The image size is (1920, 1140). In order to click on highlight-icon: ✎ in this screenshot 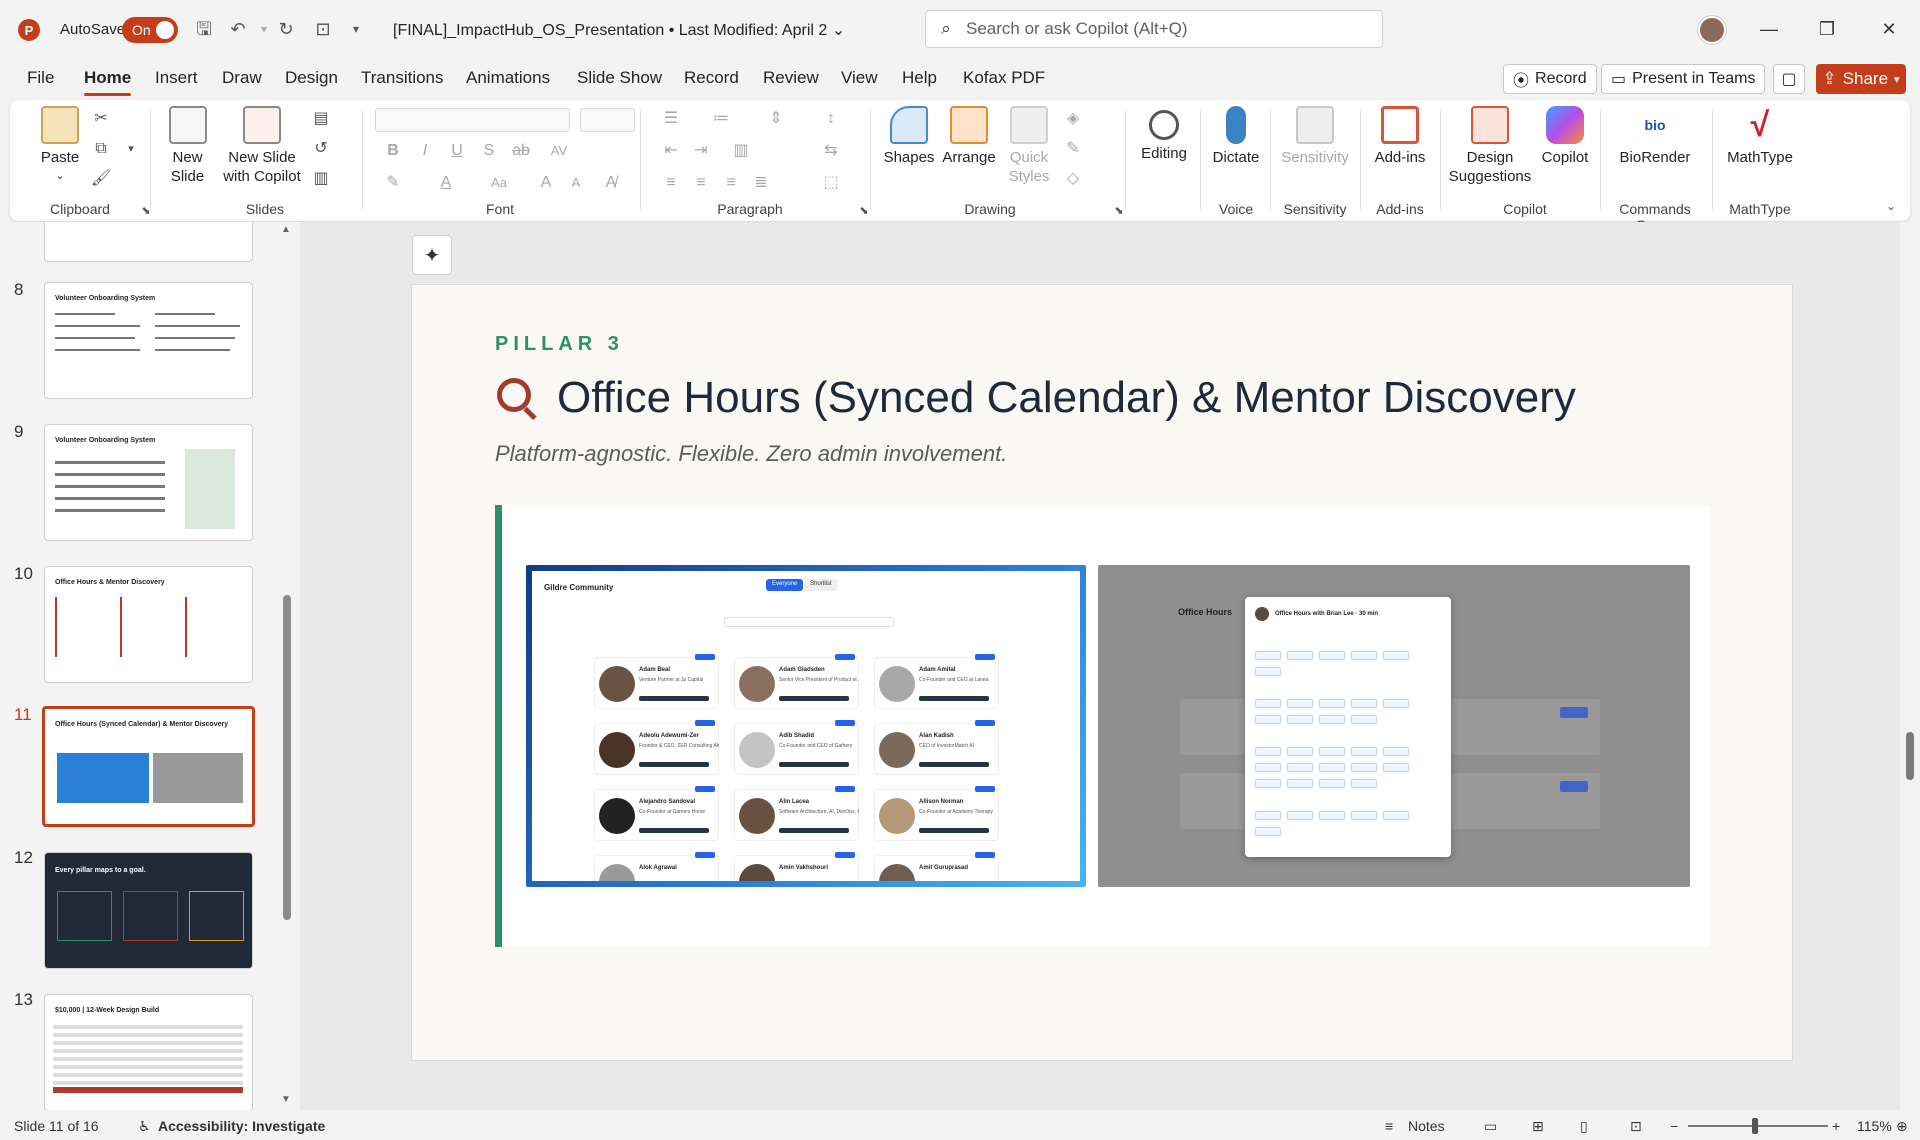, I will do `click(393, 183)`.